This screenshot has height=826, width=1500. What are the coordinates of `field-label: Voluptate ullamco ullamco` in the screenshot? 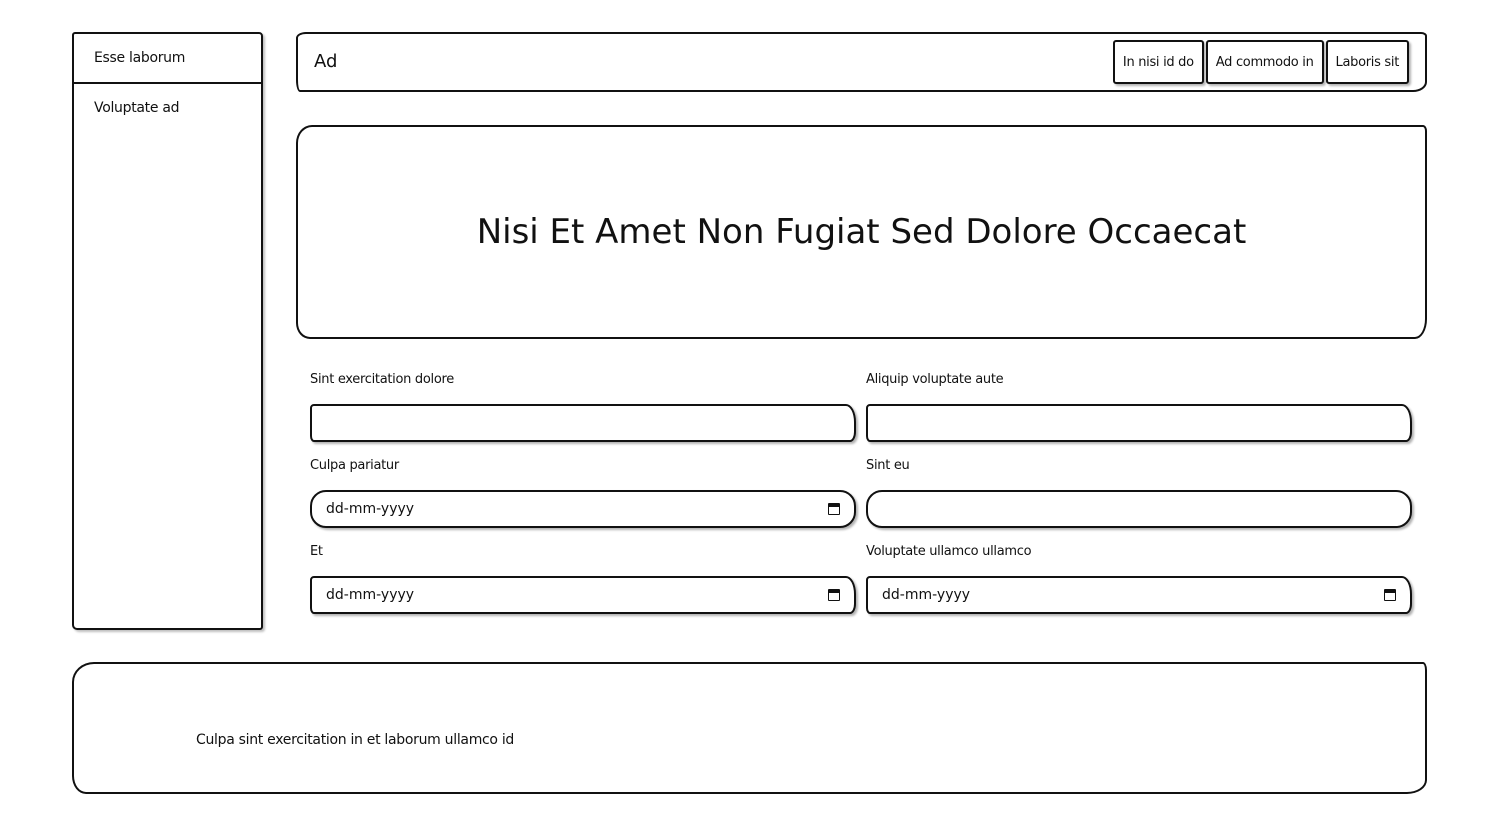 It's located at (949, 551).